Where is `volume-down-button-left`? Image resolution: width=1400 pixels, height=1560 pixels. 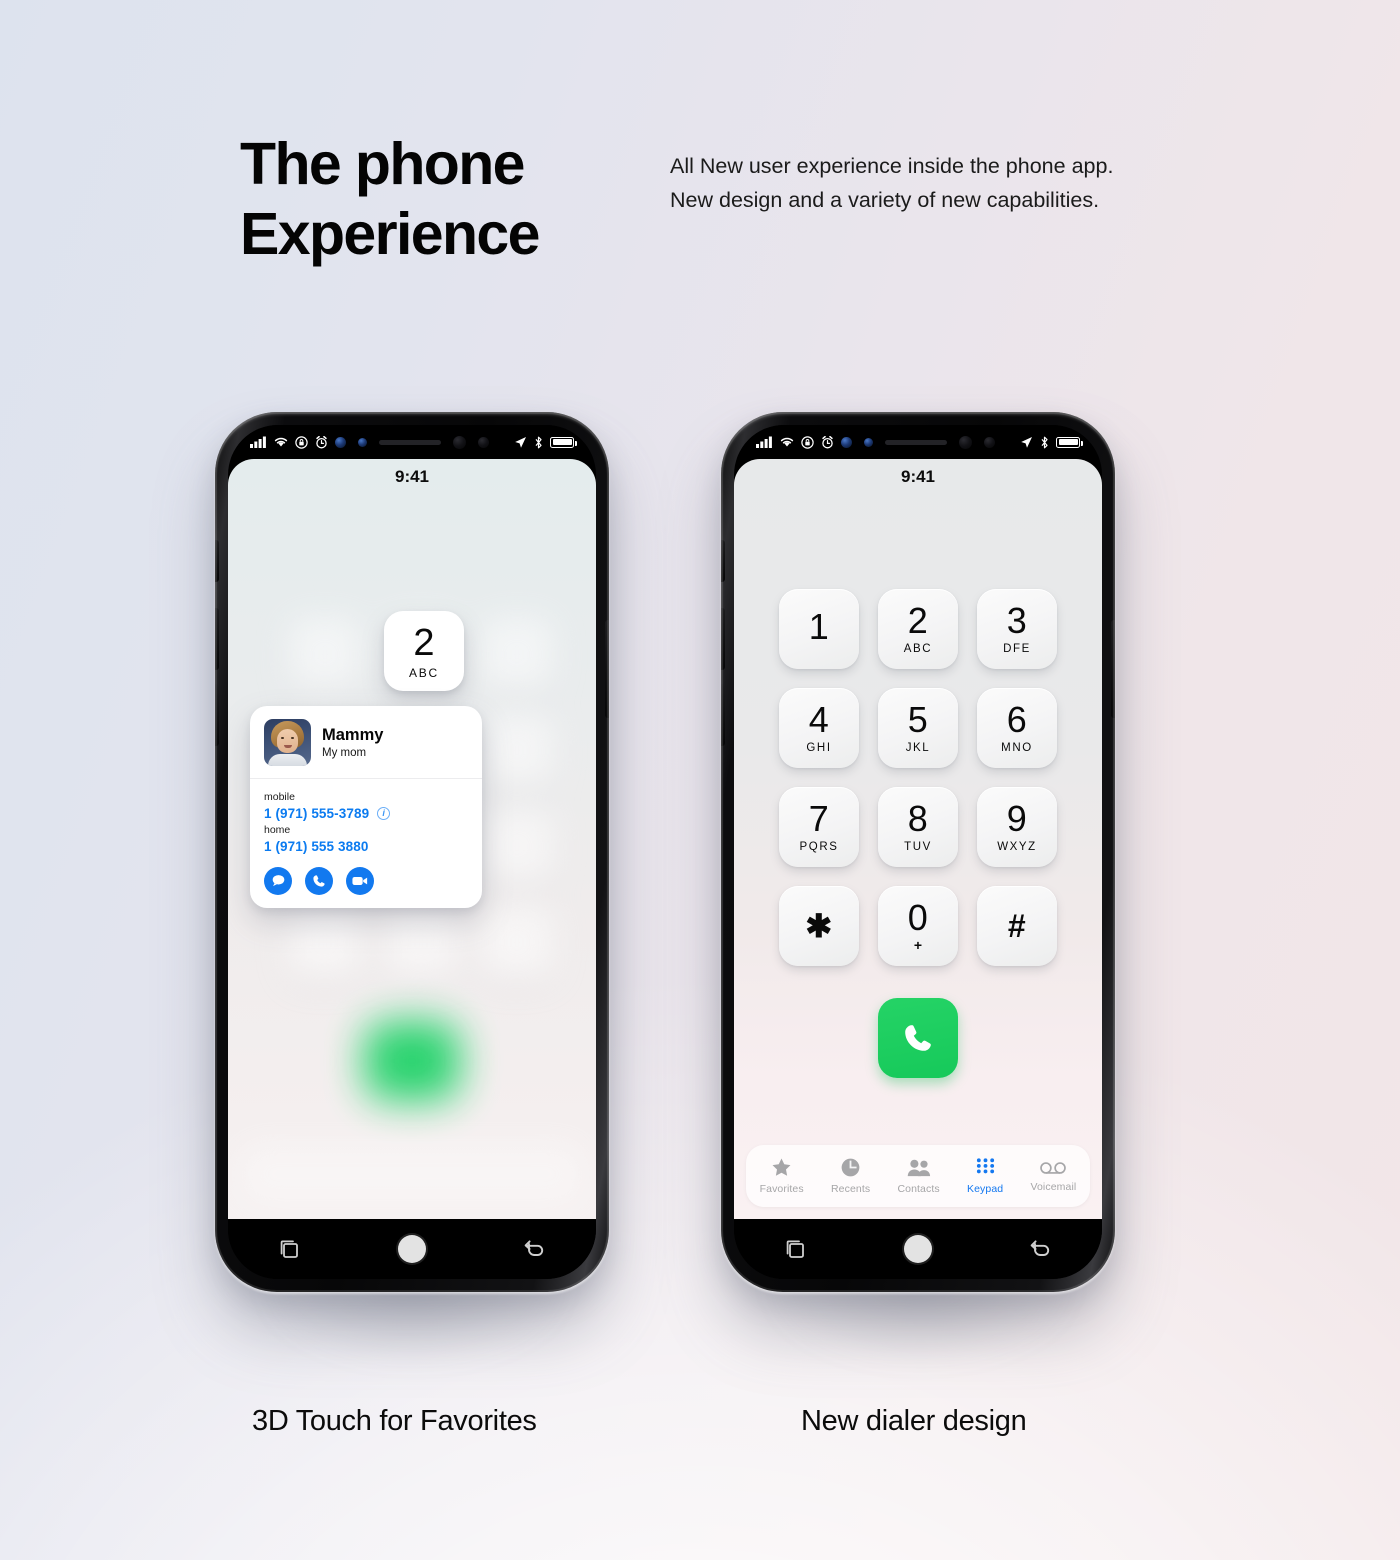 volume-down-button-left is located at coordinates (217, 715).